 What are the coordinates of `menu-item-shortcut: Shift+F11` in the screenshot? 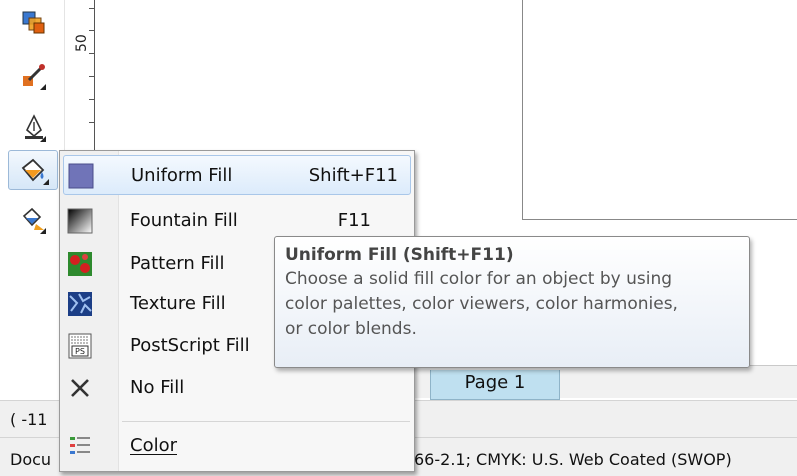 It's located at (353, 175).